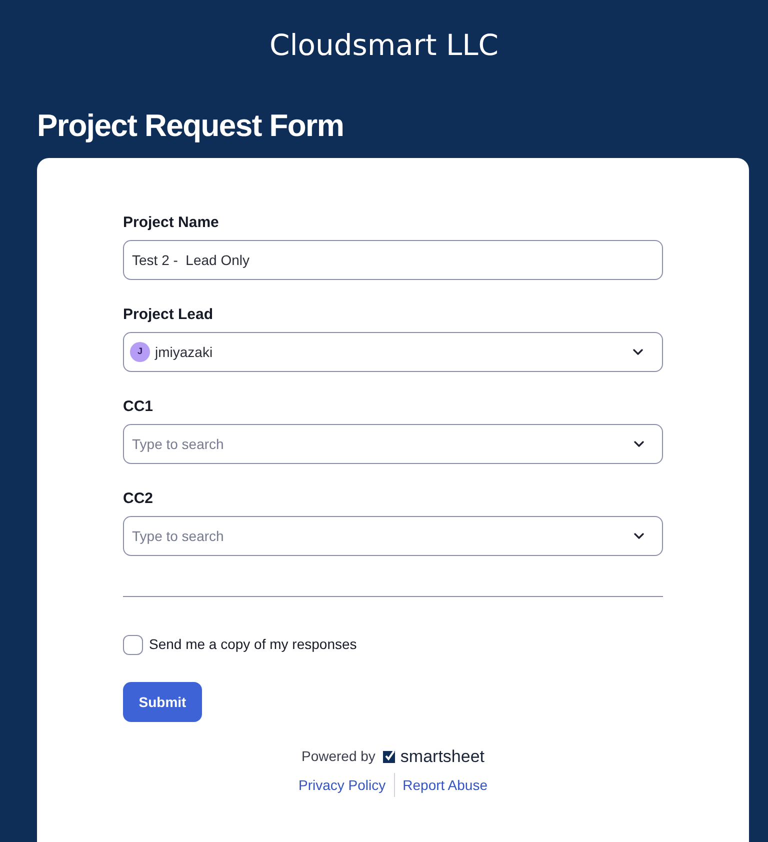 This screenshot has width=768, height=842. Describe the element at coordinates (393, 260) in the screenshot. I see `text-field: Test 2 - Lead Only` at that location.